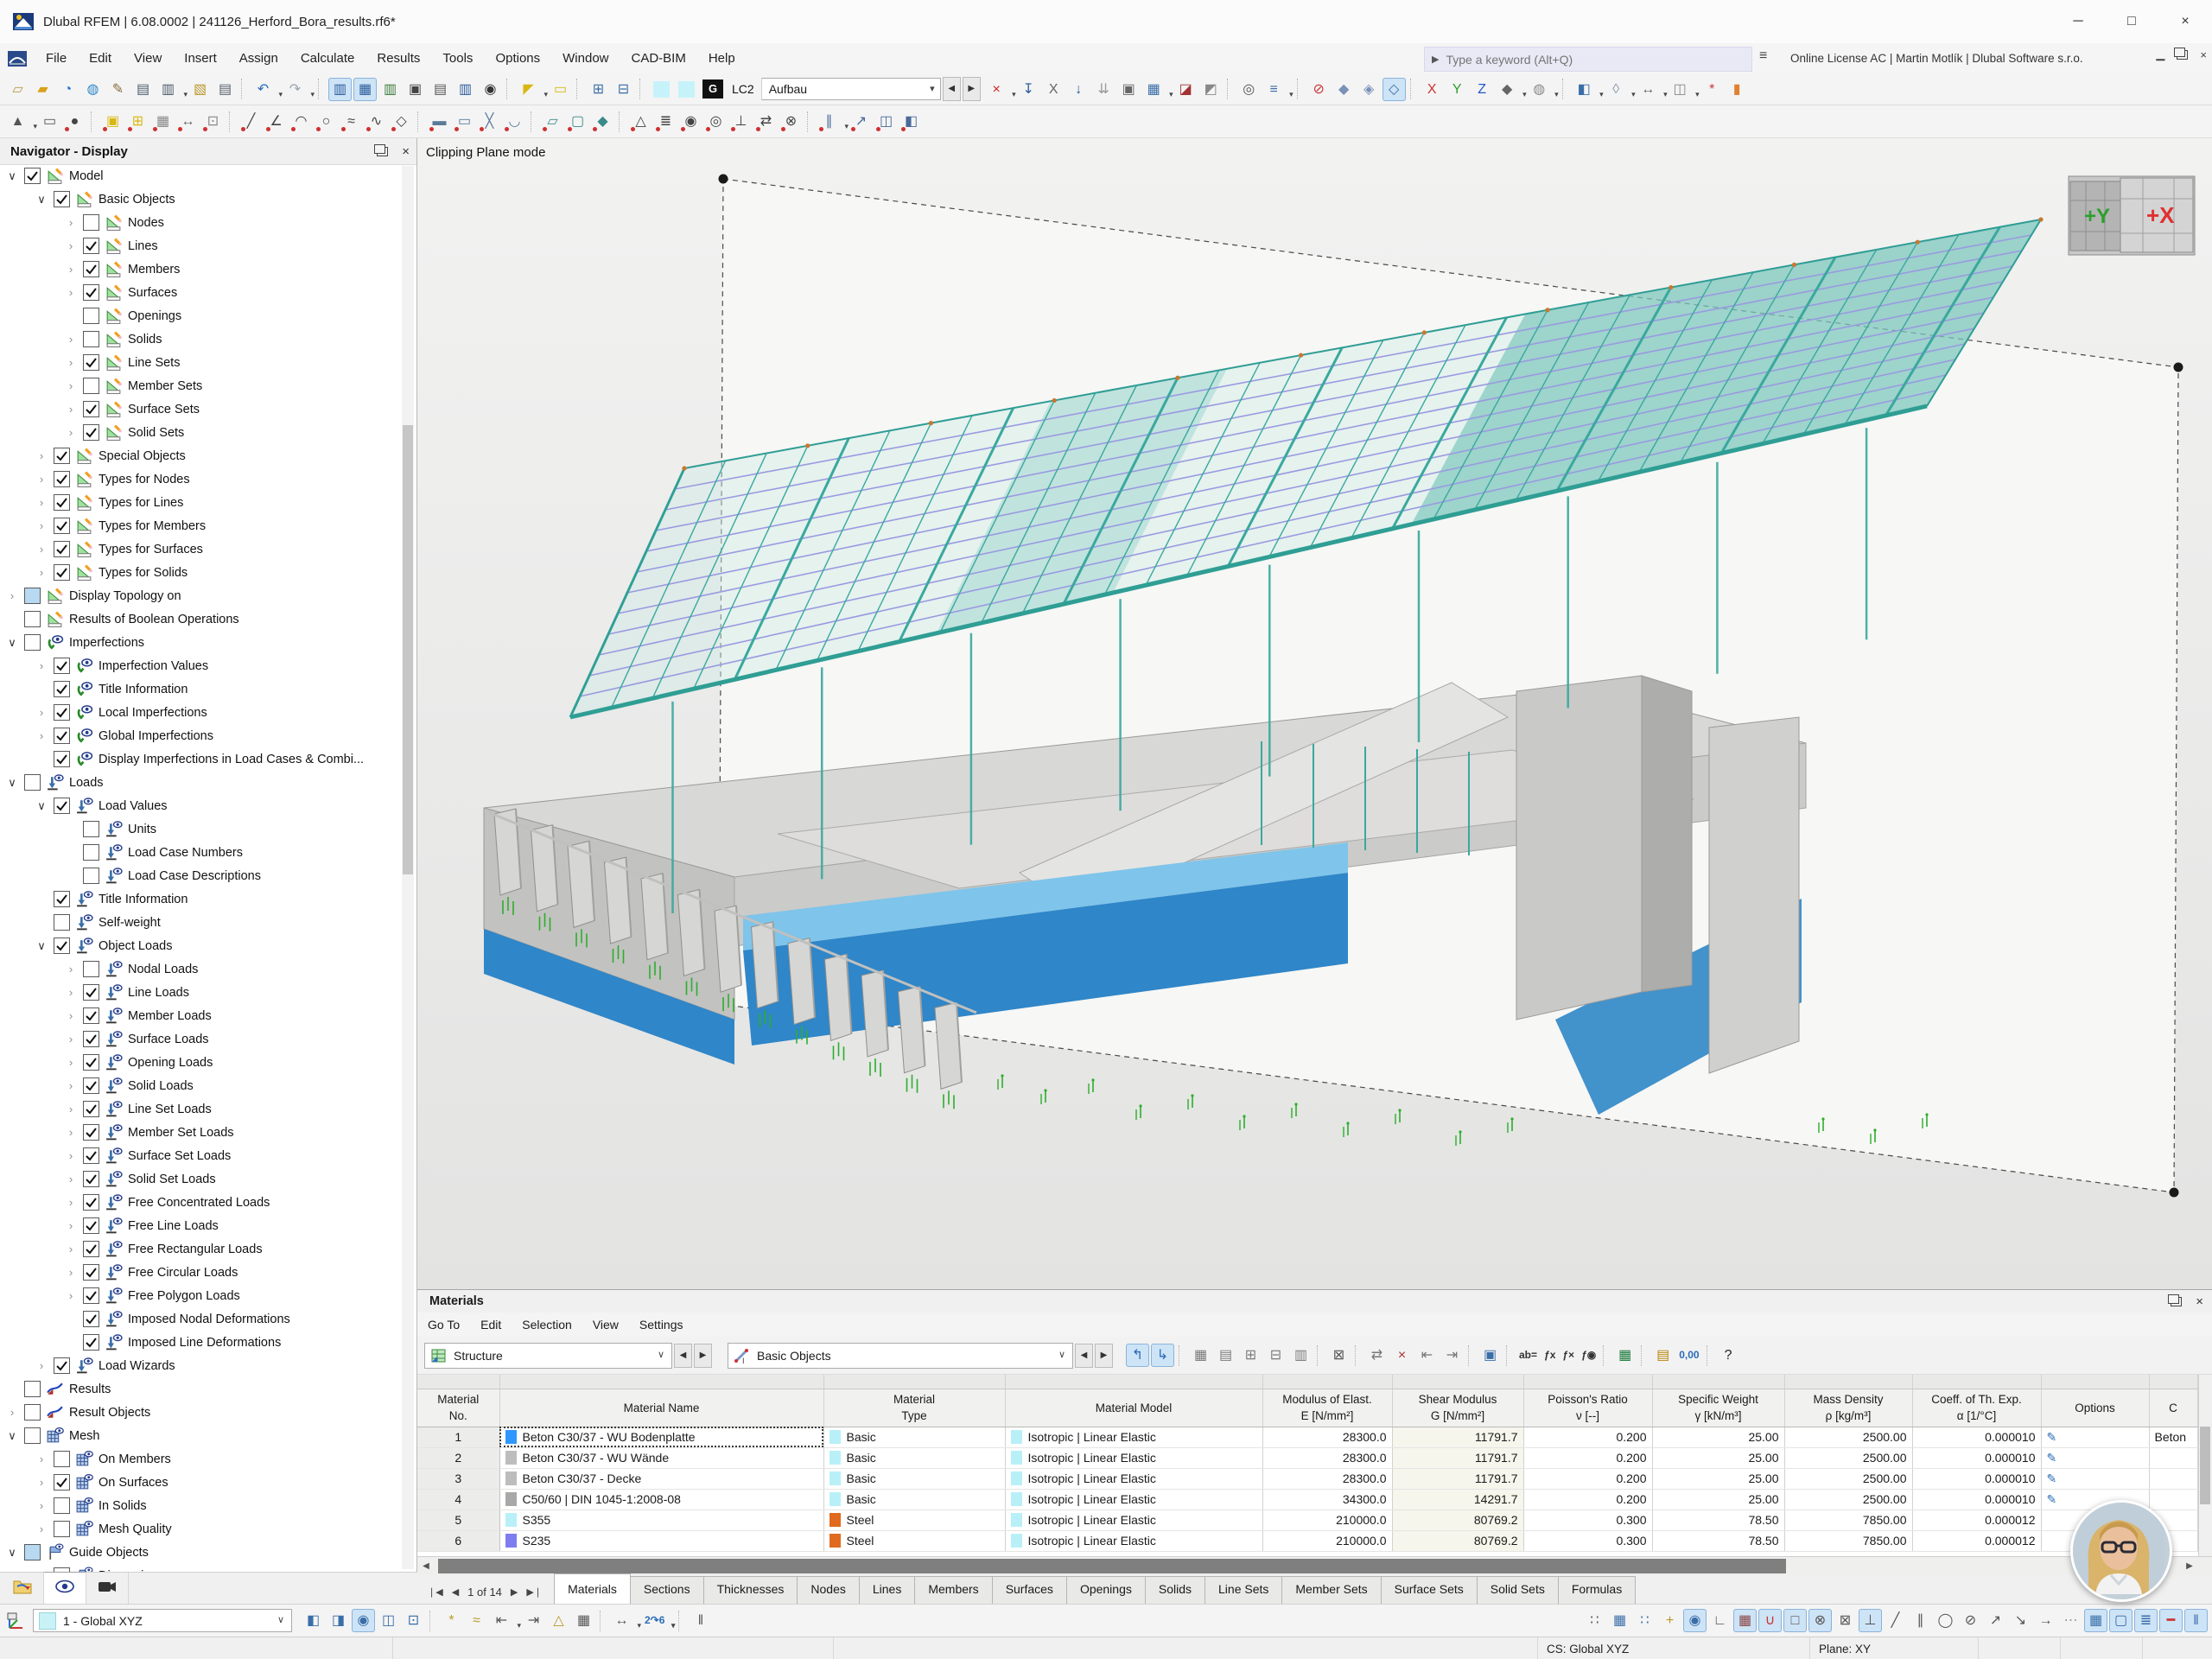 This screenshot has width=2212, height=1659. What do you see at coordinates (198, 409) in the screenshot?
I see `tree-item: › Surface Sets` at bounding box center [198, 409].